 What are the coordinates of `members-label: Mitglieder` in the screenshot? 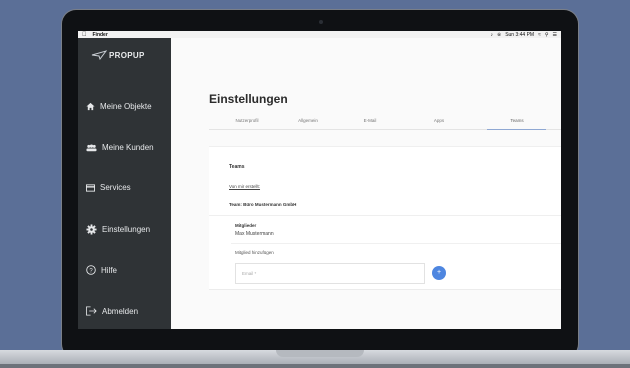 It's located at (246, 225).